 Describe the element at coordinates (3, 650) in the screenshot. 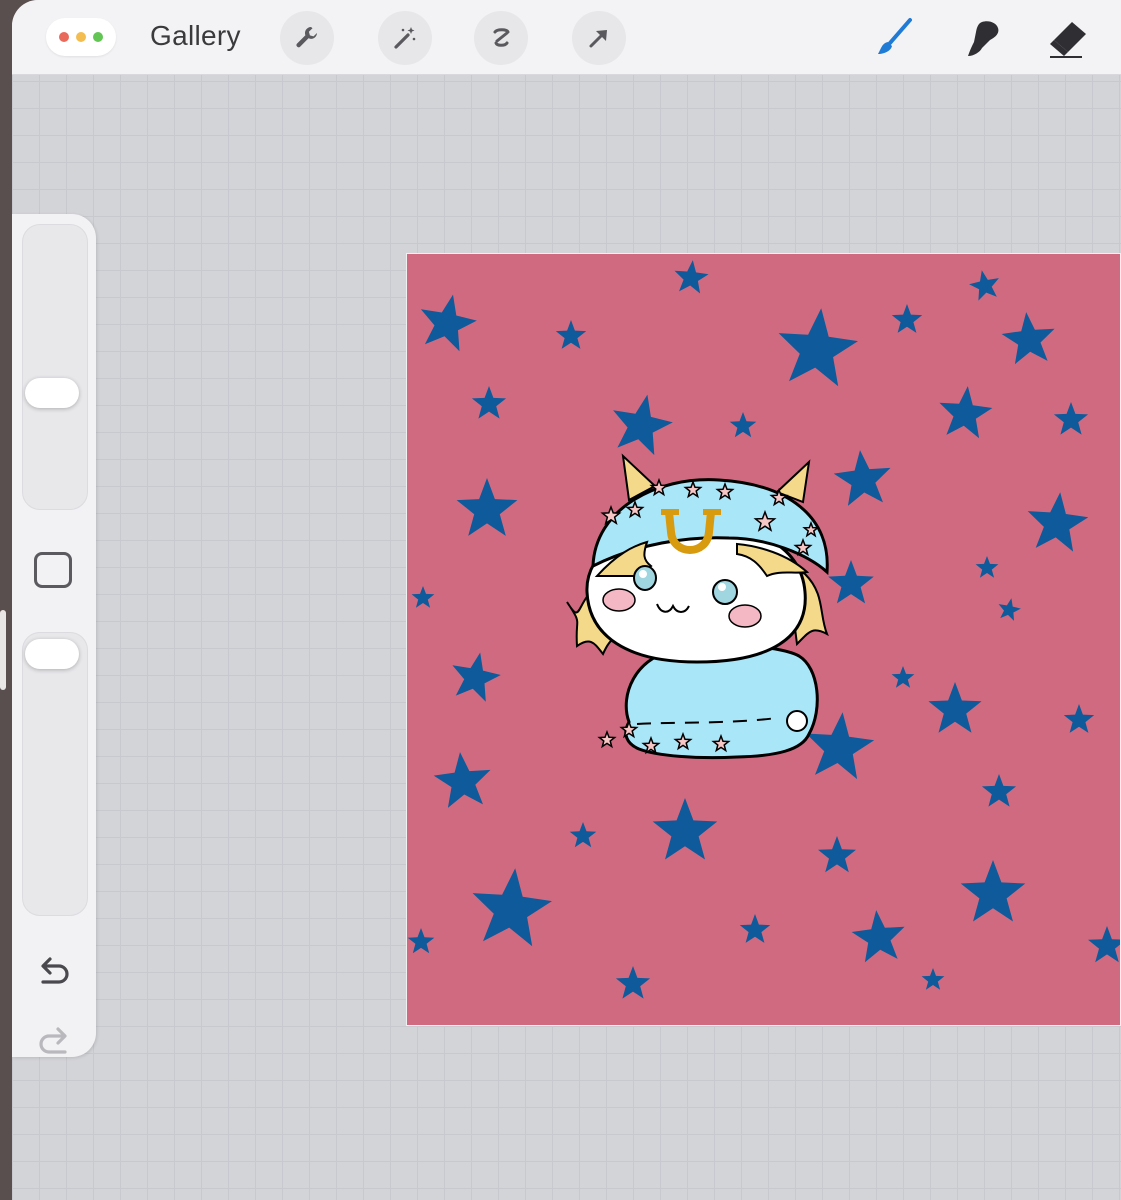

I see `device-edge` at that location.